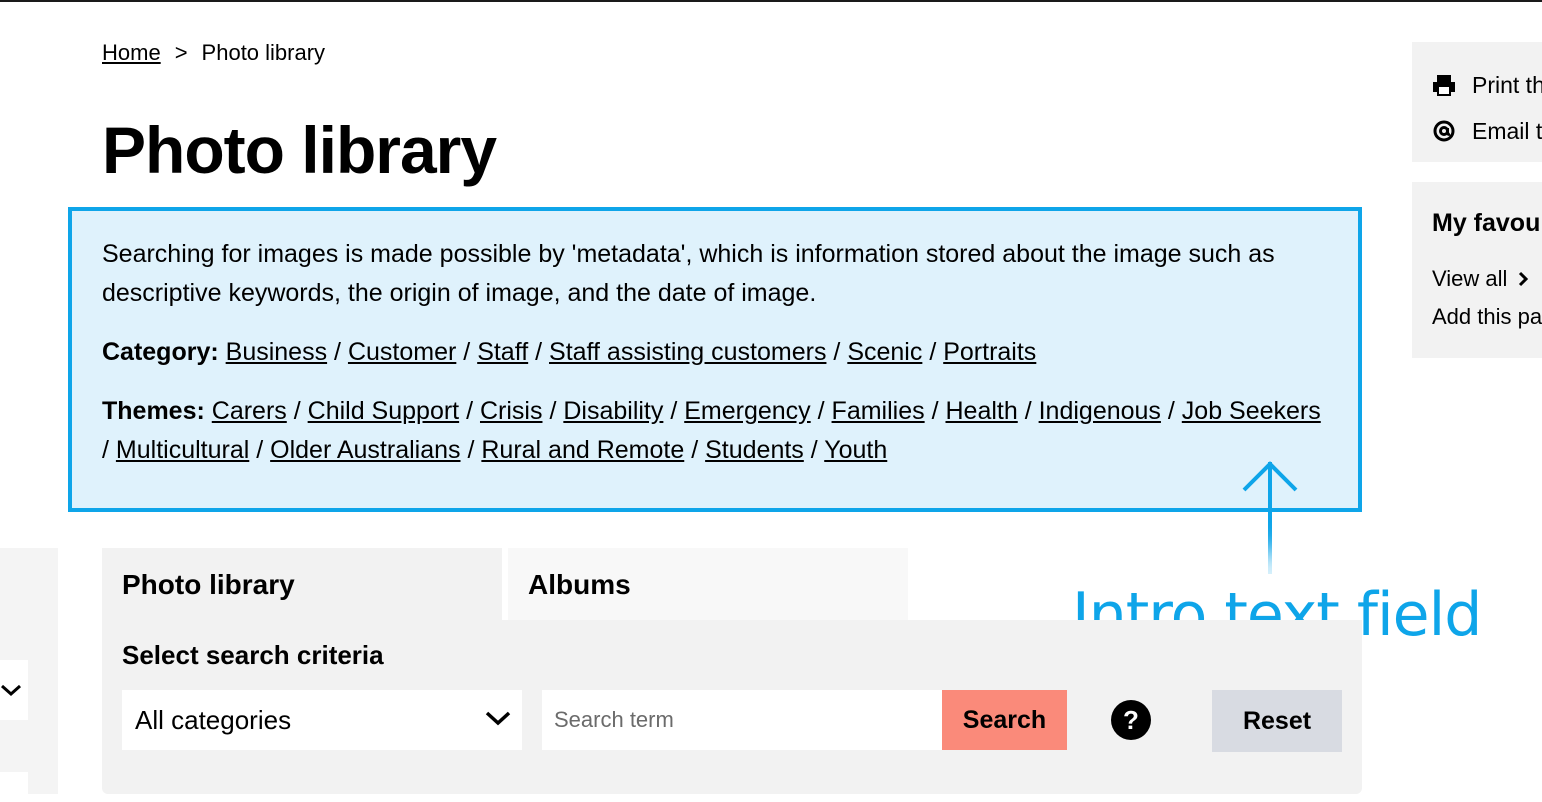 This screenshot has width=1542, height=802. What do you see at coordinates (582, 450) in the screenshot?
I see `theme-link: Rural and Remote` at bounding box center [582, 450].